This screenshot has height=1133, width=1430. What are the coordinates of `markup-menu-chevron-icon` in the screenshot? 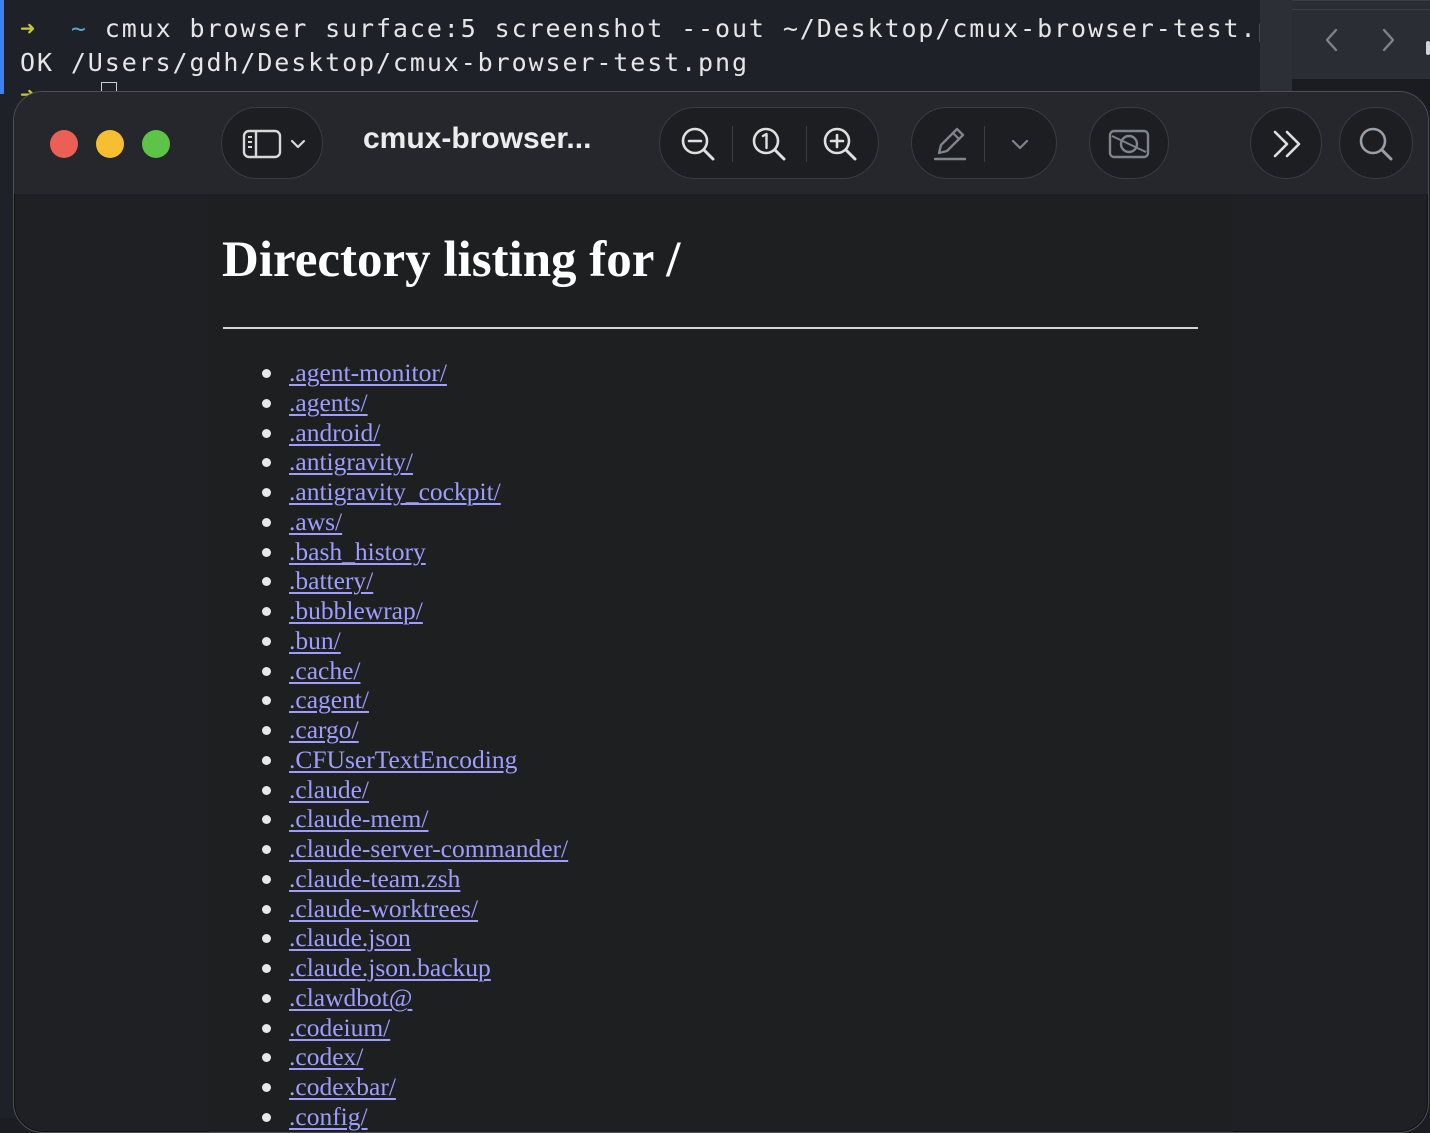 It's located at (1020, 144).